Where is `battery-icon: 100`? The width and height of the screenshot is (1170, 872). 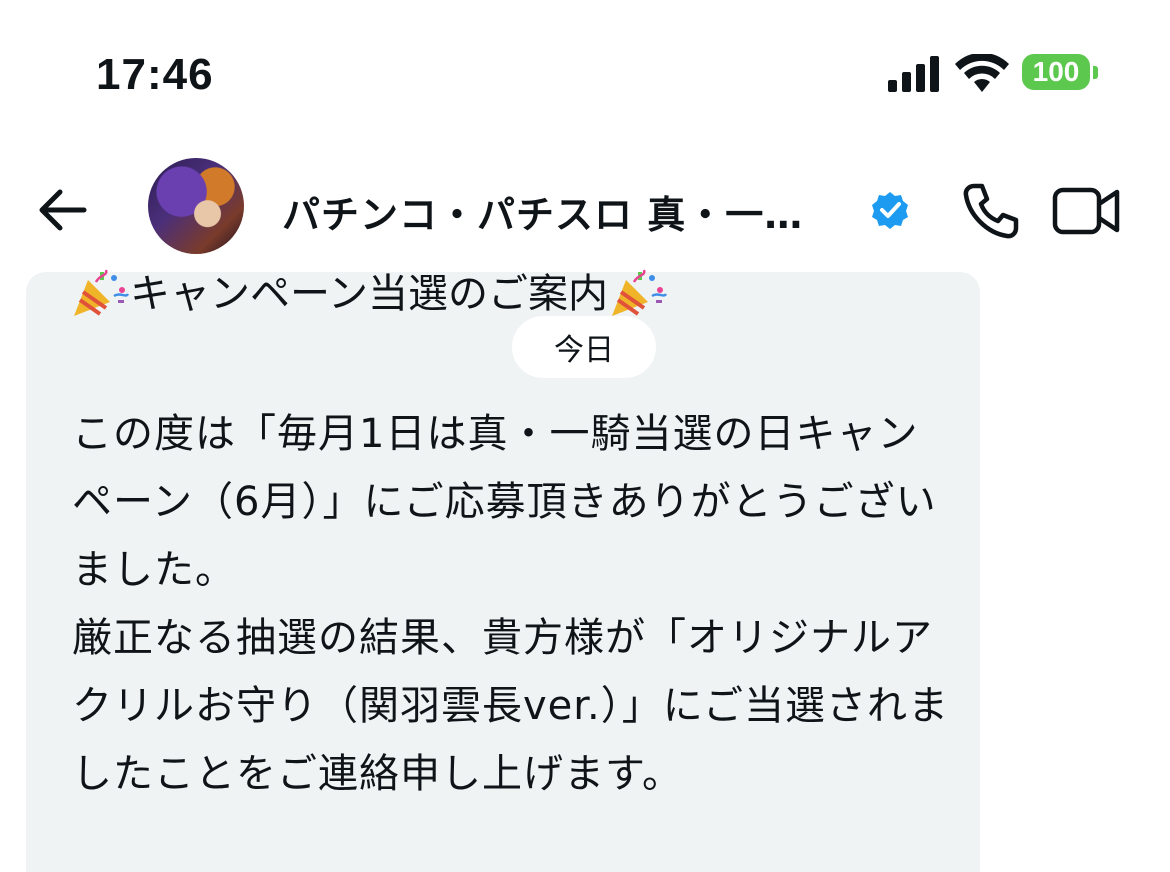
battery-icon: 100 is located at coordinates (1056, 72).